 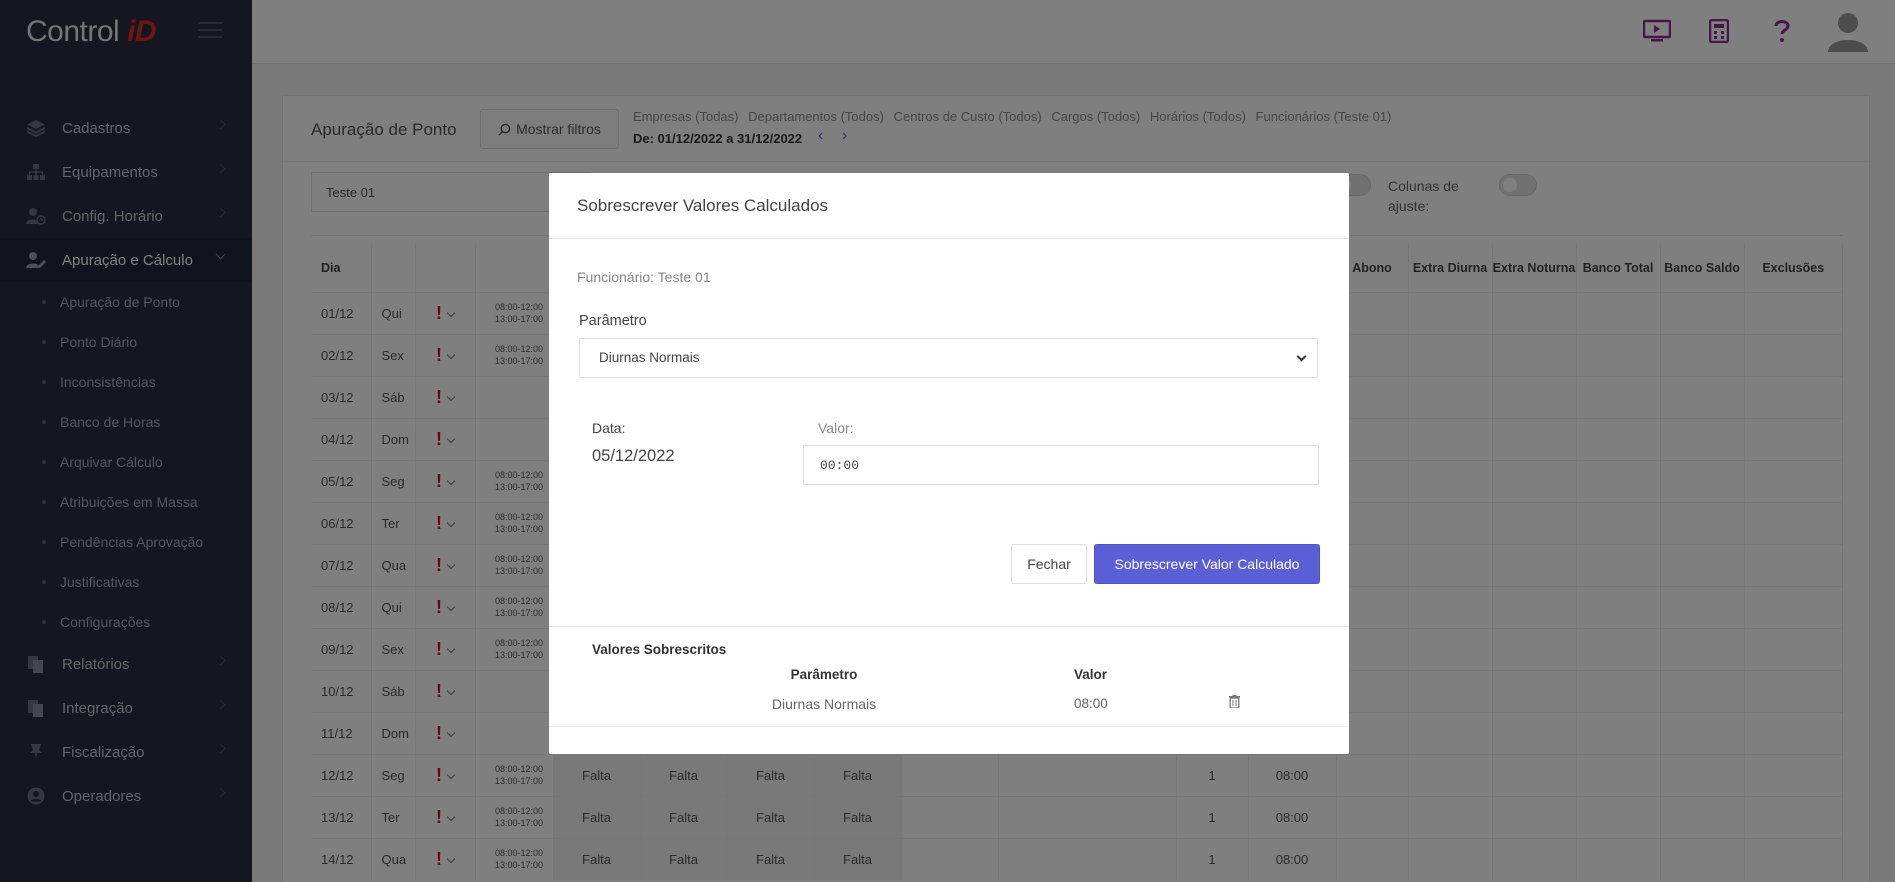 I want to click on param-label: Parâmetro, so click(x=613, y=321).